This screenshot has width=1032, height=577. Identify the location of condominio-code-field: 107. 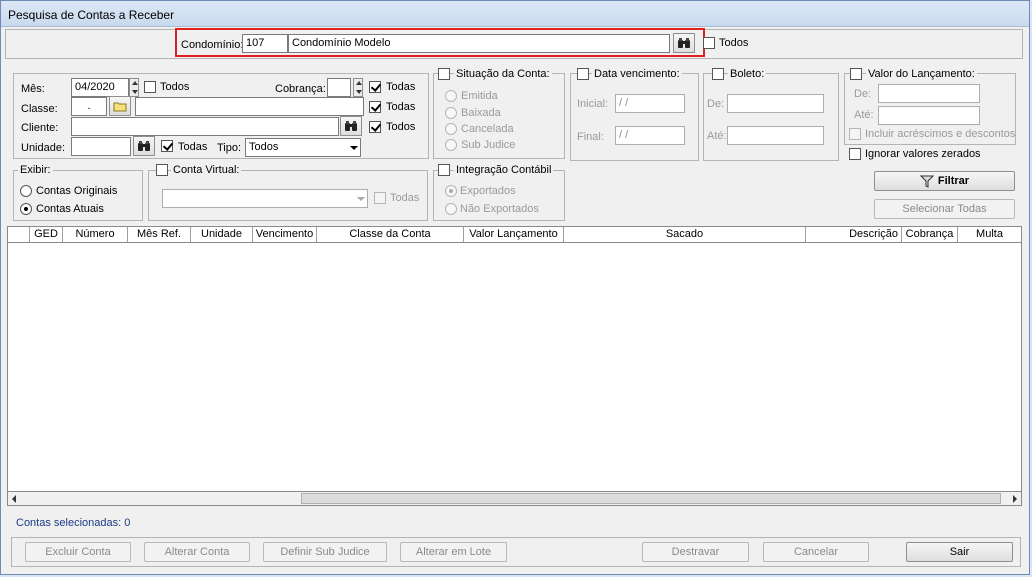
(265, 43).